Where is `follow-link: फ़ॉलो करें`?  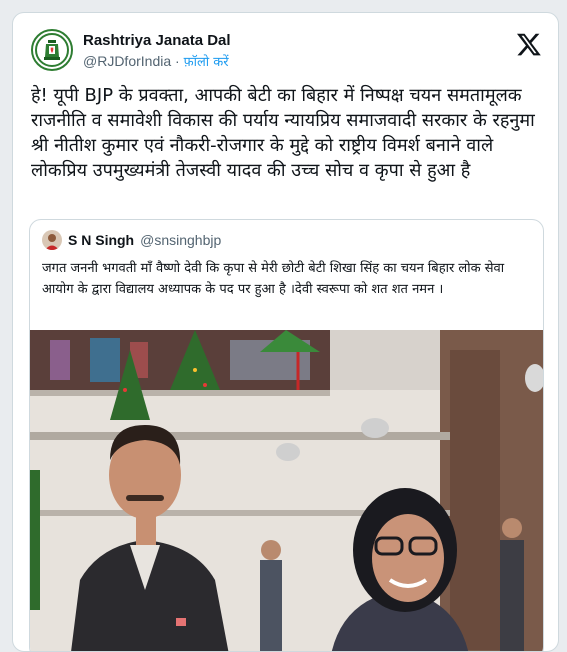 follow-link: फ़ॉलो करें is located at coordinates (206, 62).